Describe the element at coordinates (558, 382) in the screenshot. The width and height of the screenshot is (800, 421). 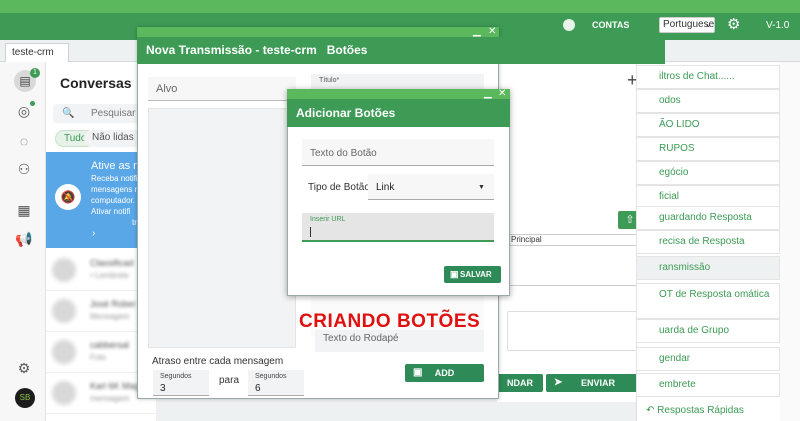
I see `send-icon: ➤` at that location.